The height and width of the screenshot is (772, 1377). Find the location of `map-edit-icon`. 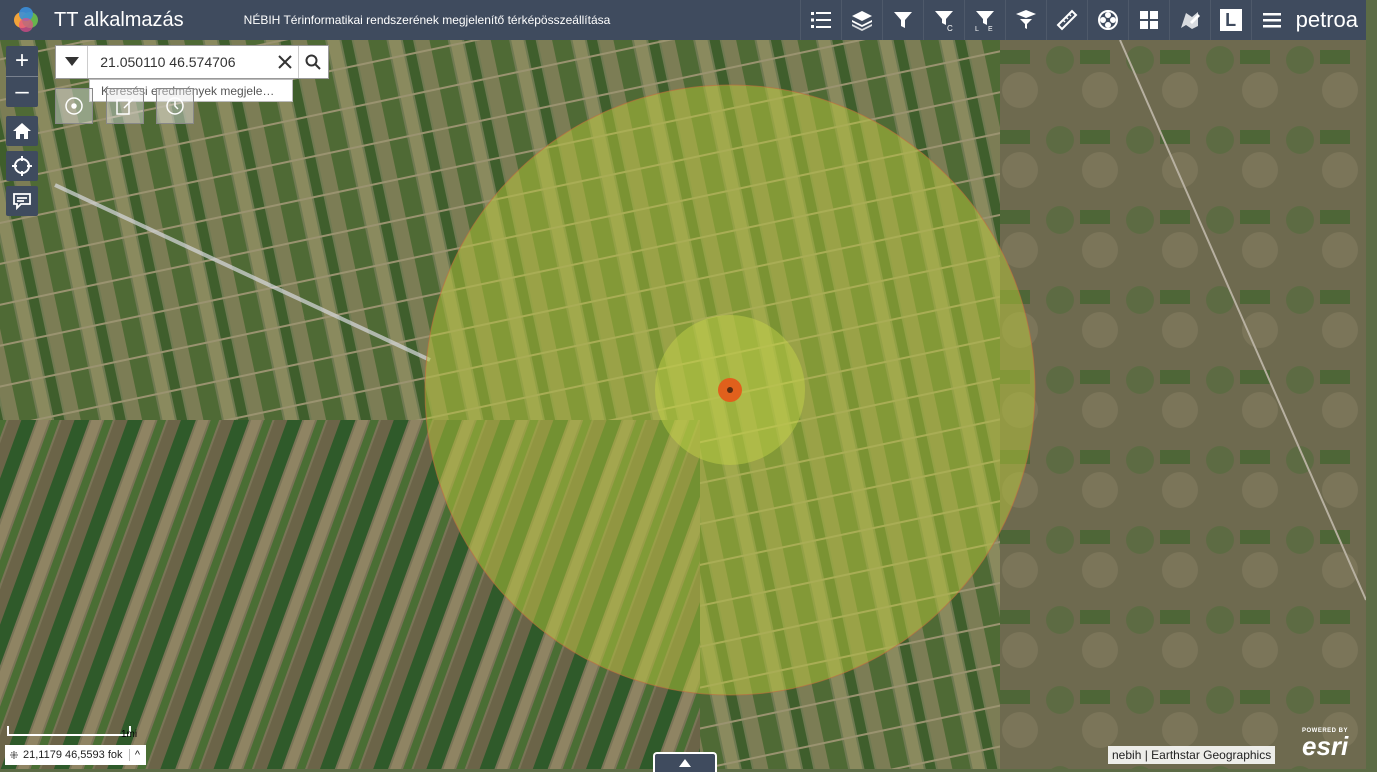

map-edit-icon is located at coordinates (1190, 20).